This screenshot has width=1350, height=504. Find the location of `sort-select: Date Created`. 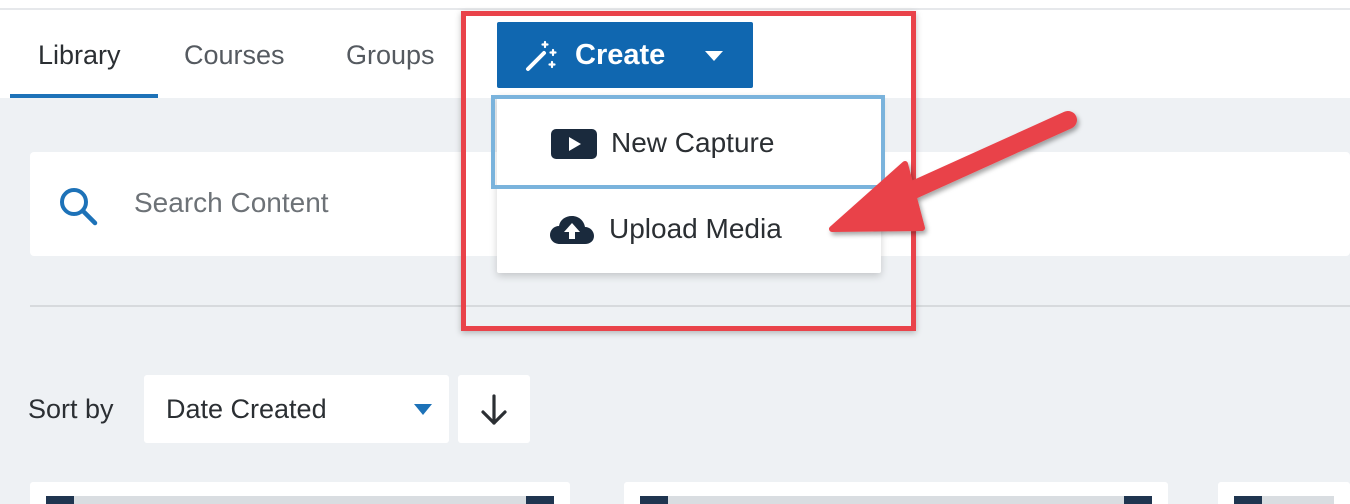

sort-select: Date Created is located at coordinates (296, 409).